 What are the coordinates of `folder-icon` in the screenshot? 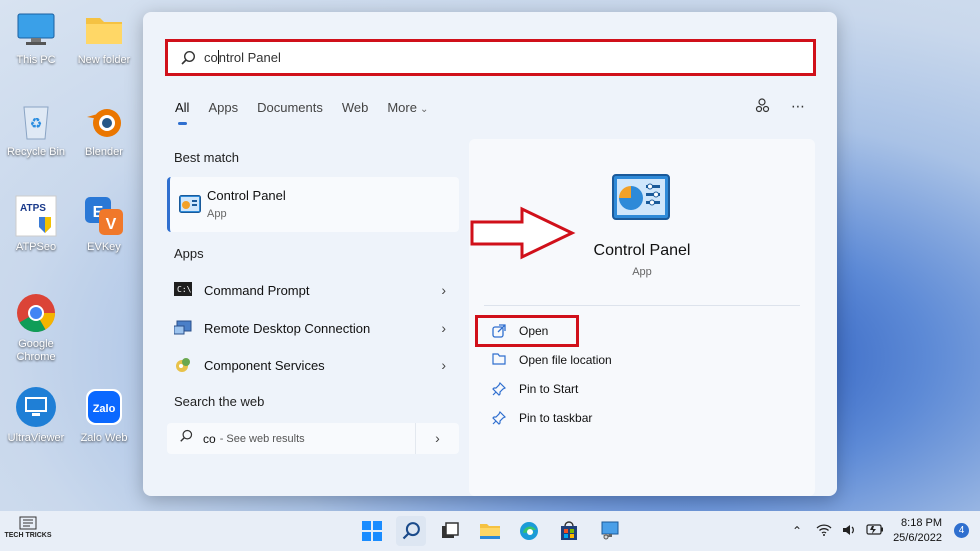 It's located at (104, 29).